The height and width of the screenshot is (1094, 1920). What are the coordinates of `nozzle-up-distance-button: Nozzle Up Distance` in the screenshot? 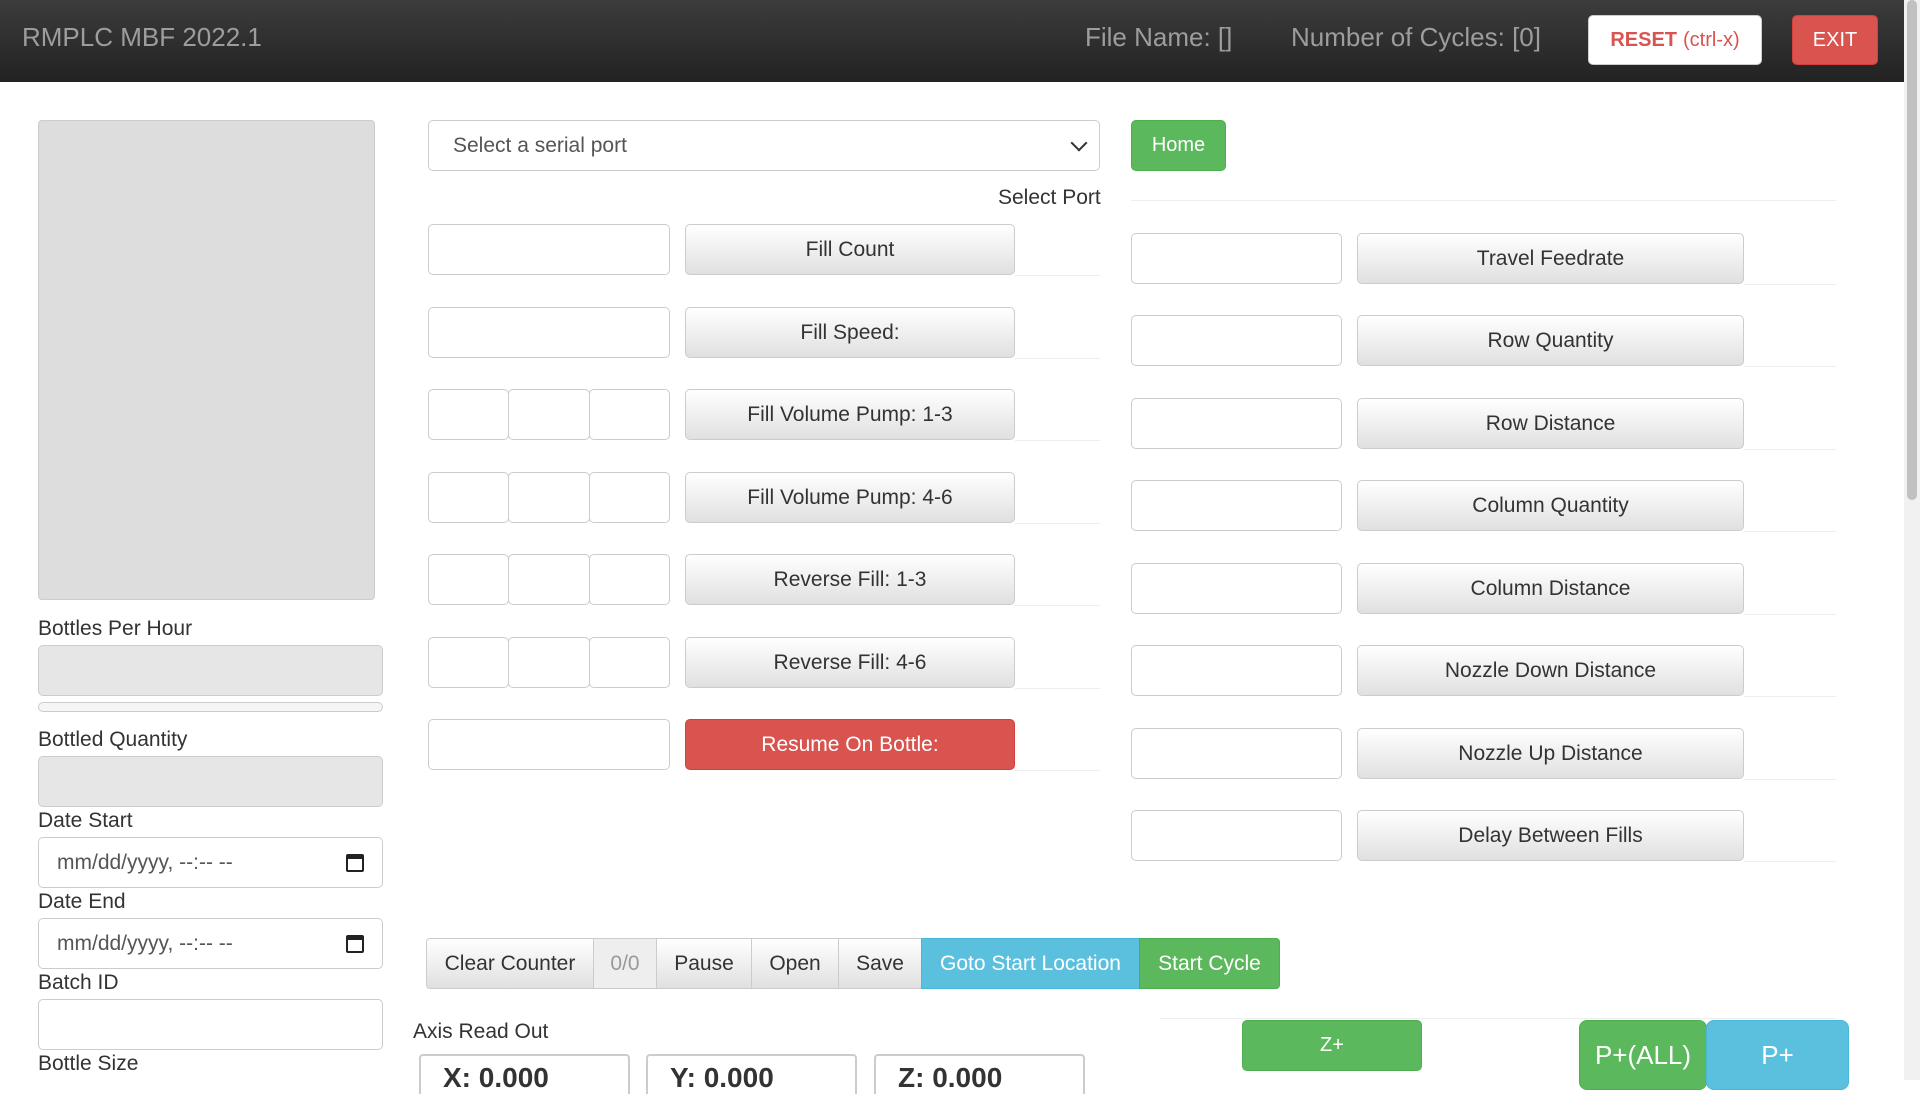 It's located at (1550, 753).